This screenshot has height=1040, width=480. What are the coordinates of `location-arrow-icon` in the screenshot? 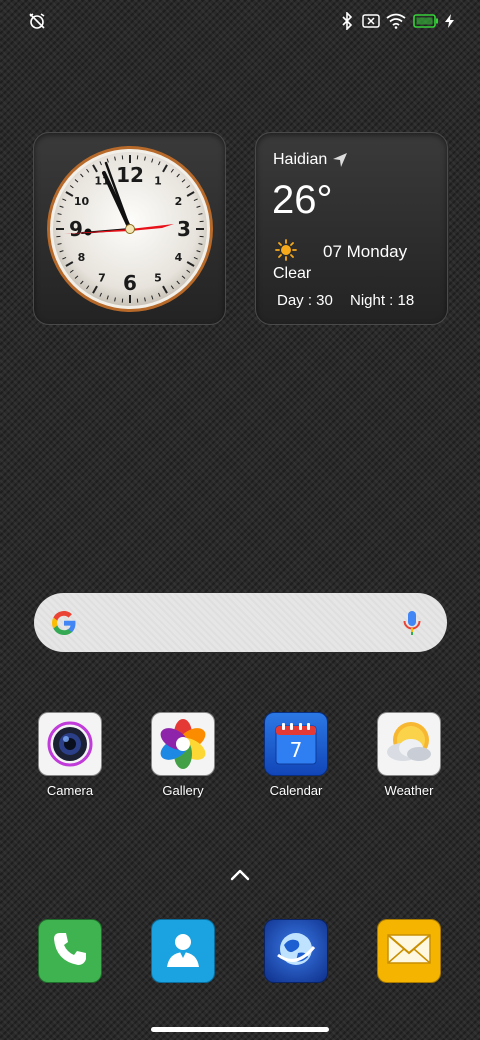 It's located at (340, 162).